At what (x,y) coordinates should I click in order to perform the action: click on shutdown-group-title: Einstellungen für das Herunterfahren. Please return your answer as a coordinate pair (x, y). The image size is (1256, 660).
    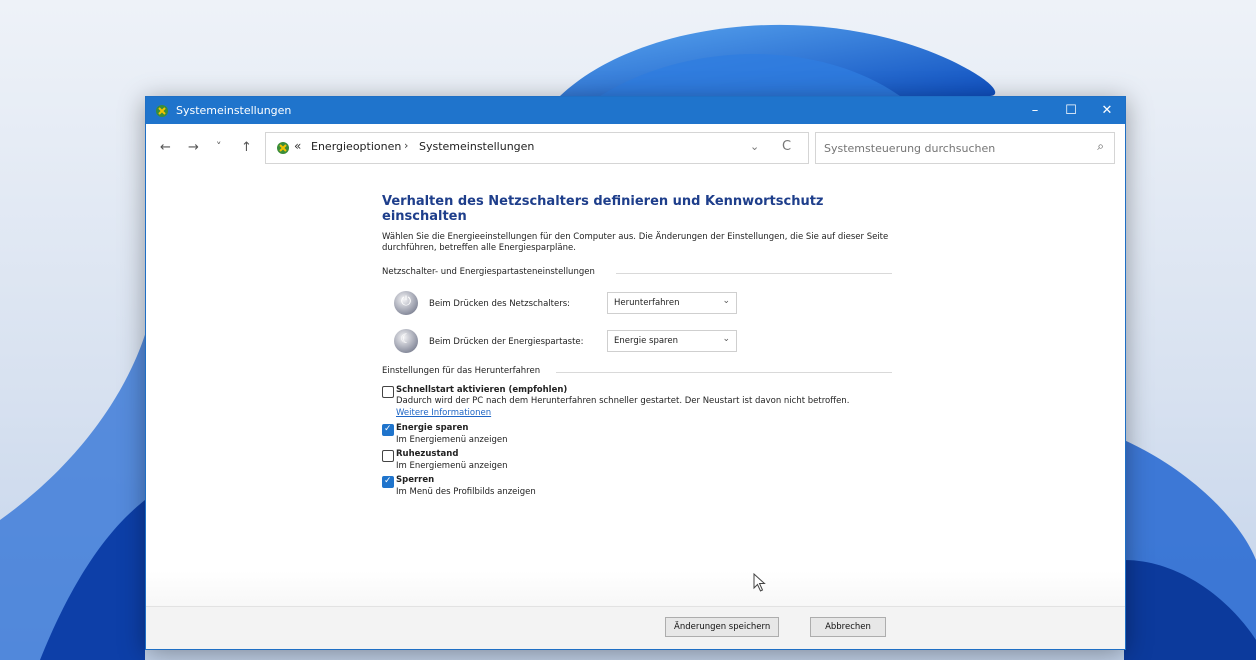
    Looking at the image, I should click on (461, 370).